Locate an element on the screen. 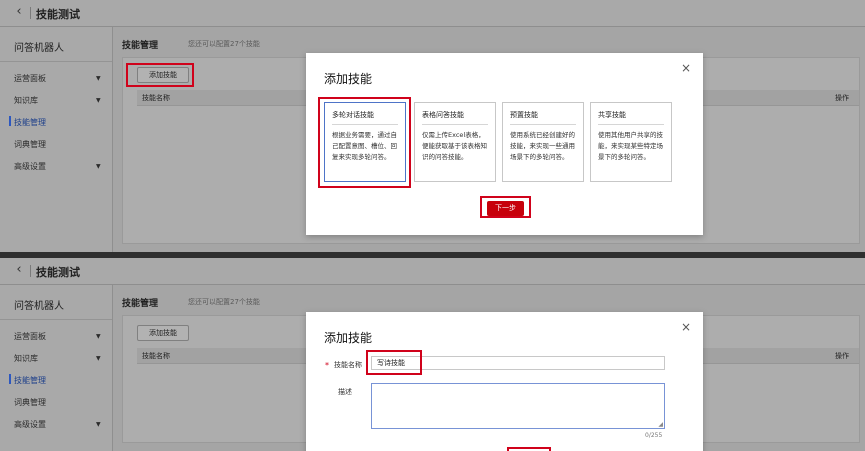  highlight-multi-turn-tile is located at coordinates (364, 142).